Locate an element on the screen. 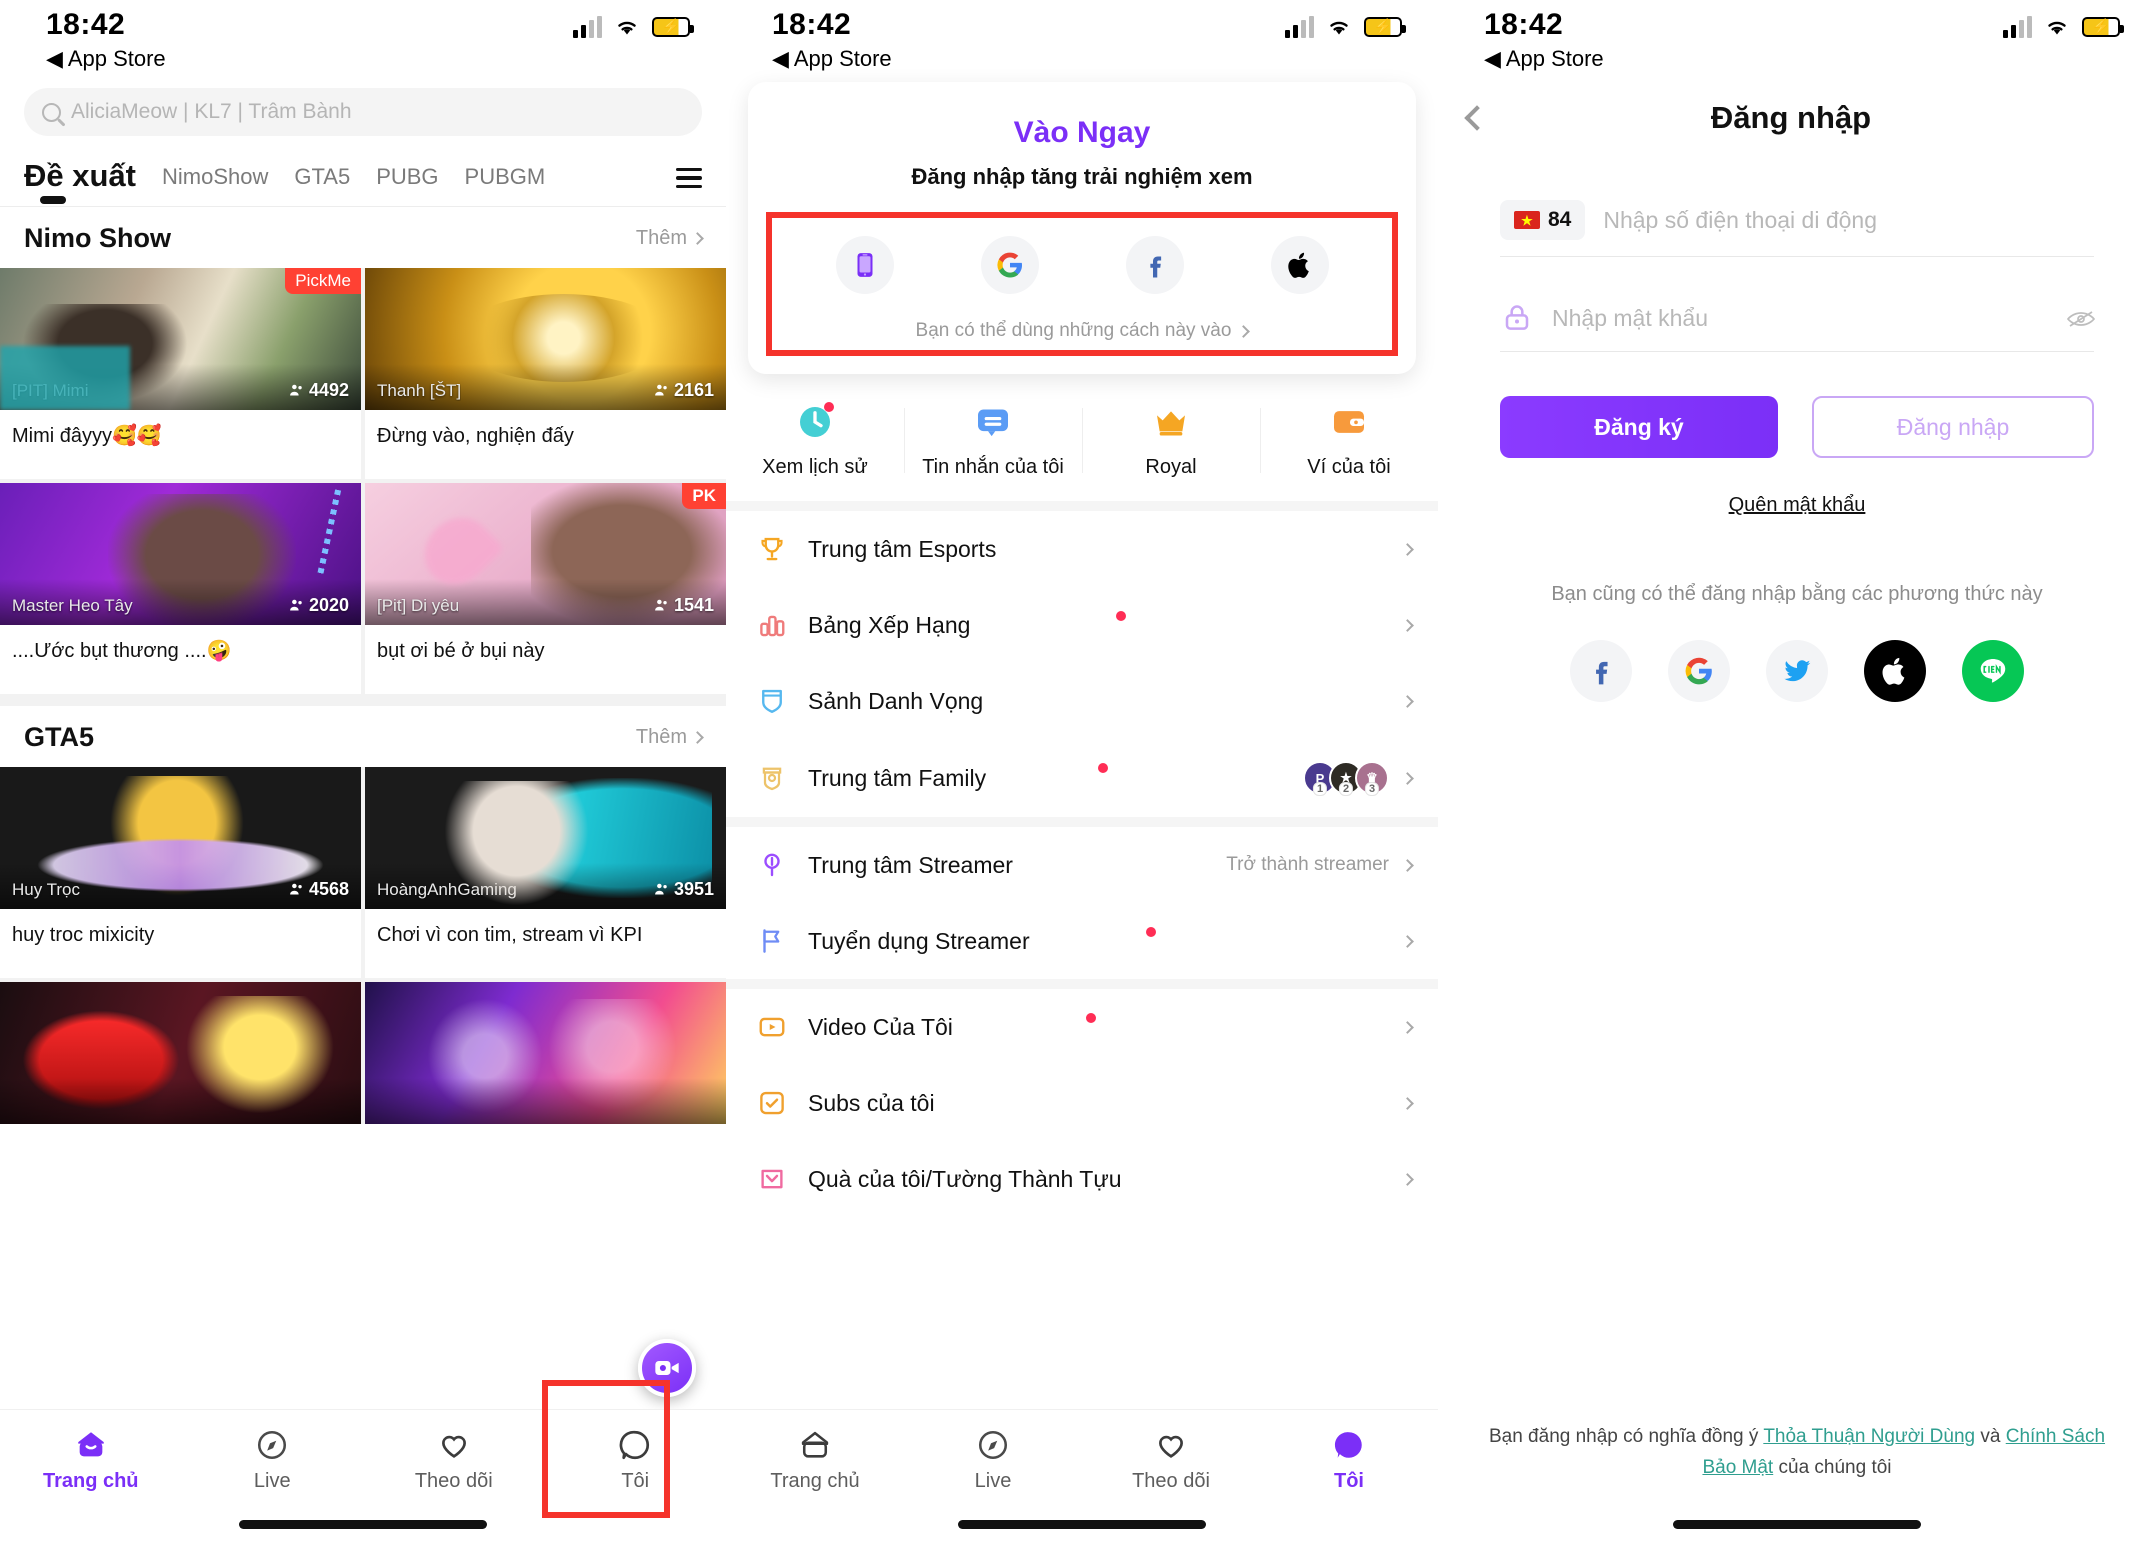  tab-de-xuat: Đề xuất is located at coordinates (80, 181).